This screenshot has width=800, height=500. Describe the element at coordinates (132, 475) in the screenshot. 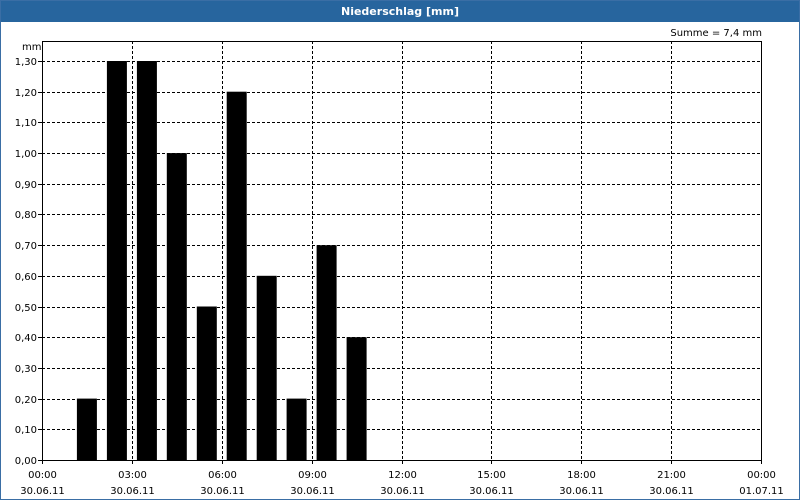

I see `x-tick-time: 03:00` at that location.